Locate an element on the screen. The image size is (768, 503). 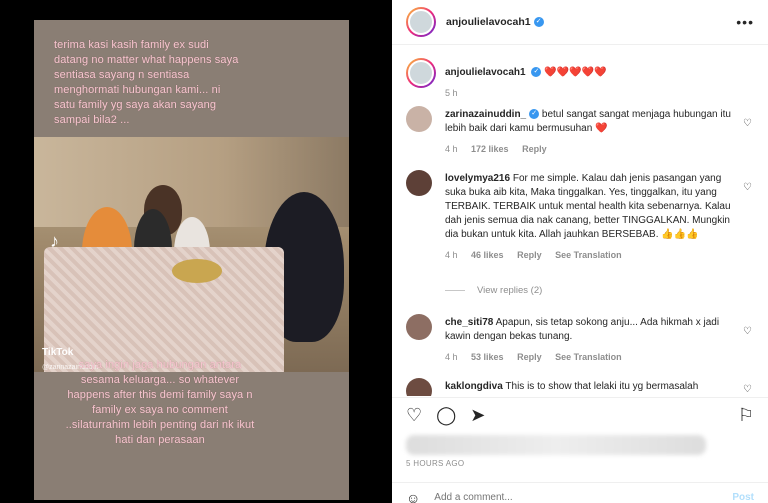
comment-username: lovelymya216 is located at coordinates (477, 178).